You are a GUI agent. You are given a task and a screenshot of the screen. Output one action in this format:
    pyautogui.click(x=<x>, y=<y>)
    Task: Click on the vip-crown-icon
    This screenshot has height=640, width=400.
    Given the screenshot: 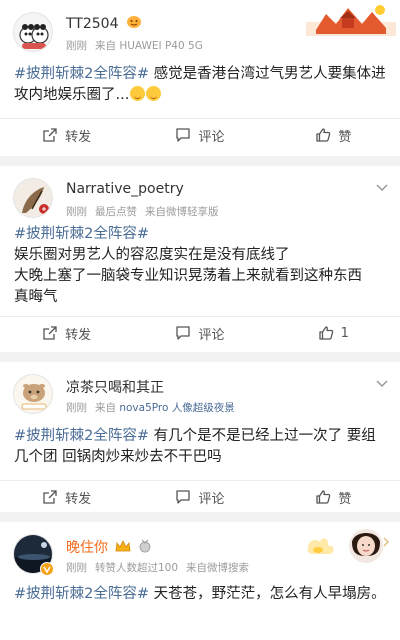 What is the action you would take?
    pyautogui.click(x=123, y=548)
    